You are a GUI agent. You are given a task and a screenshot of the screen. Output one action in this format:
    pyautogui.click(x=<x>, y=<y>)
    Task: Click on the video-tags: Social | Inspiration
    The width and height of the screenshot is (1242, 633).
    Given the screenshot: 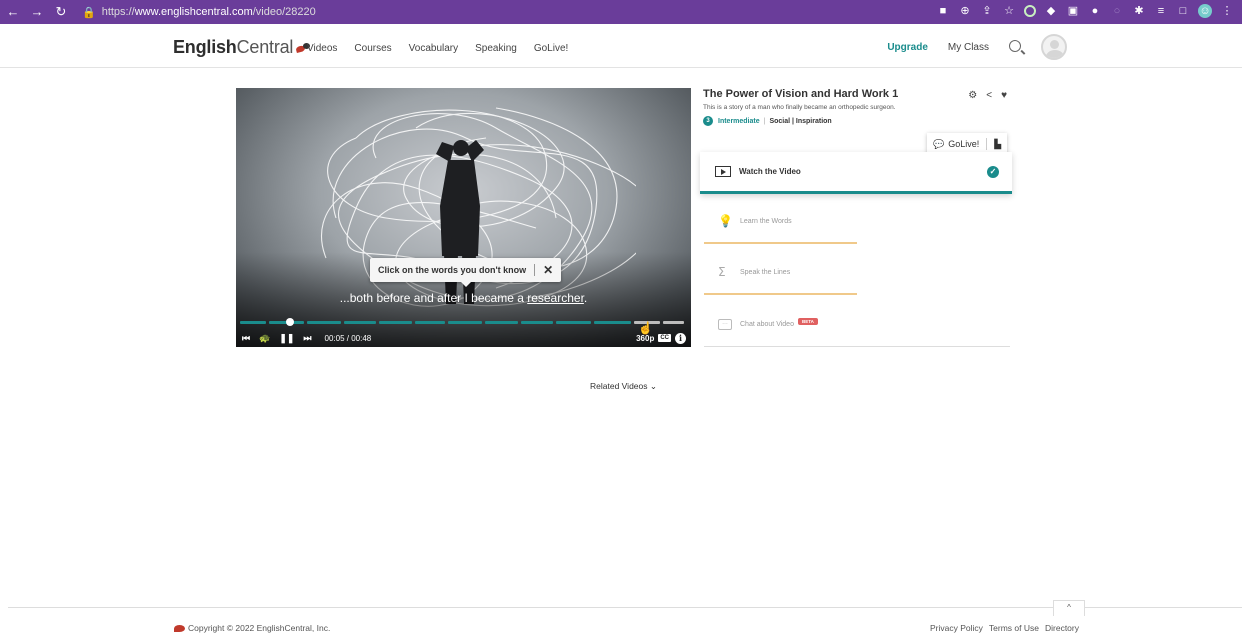 What is the action you would take?
    pyautogui.click(x=800, y=121)
    